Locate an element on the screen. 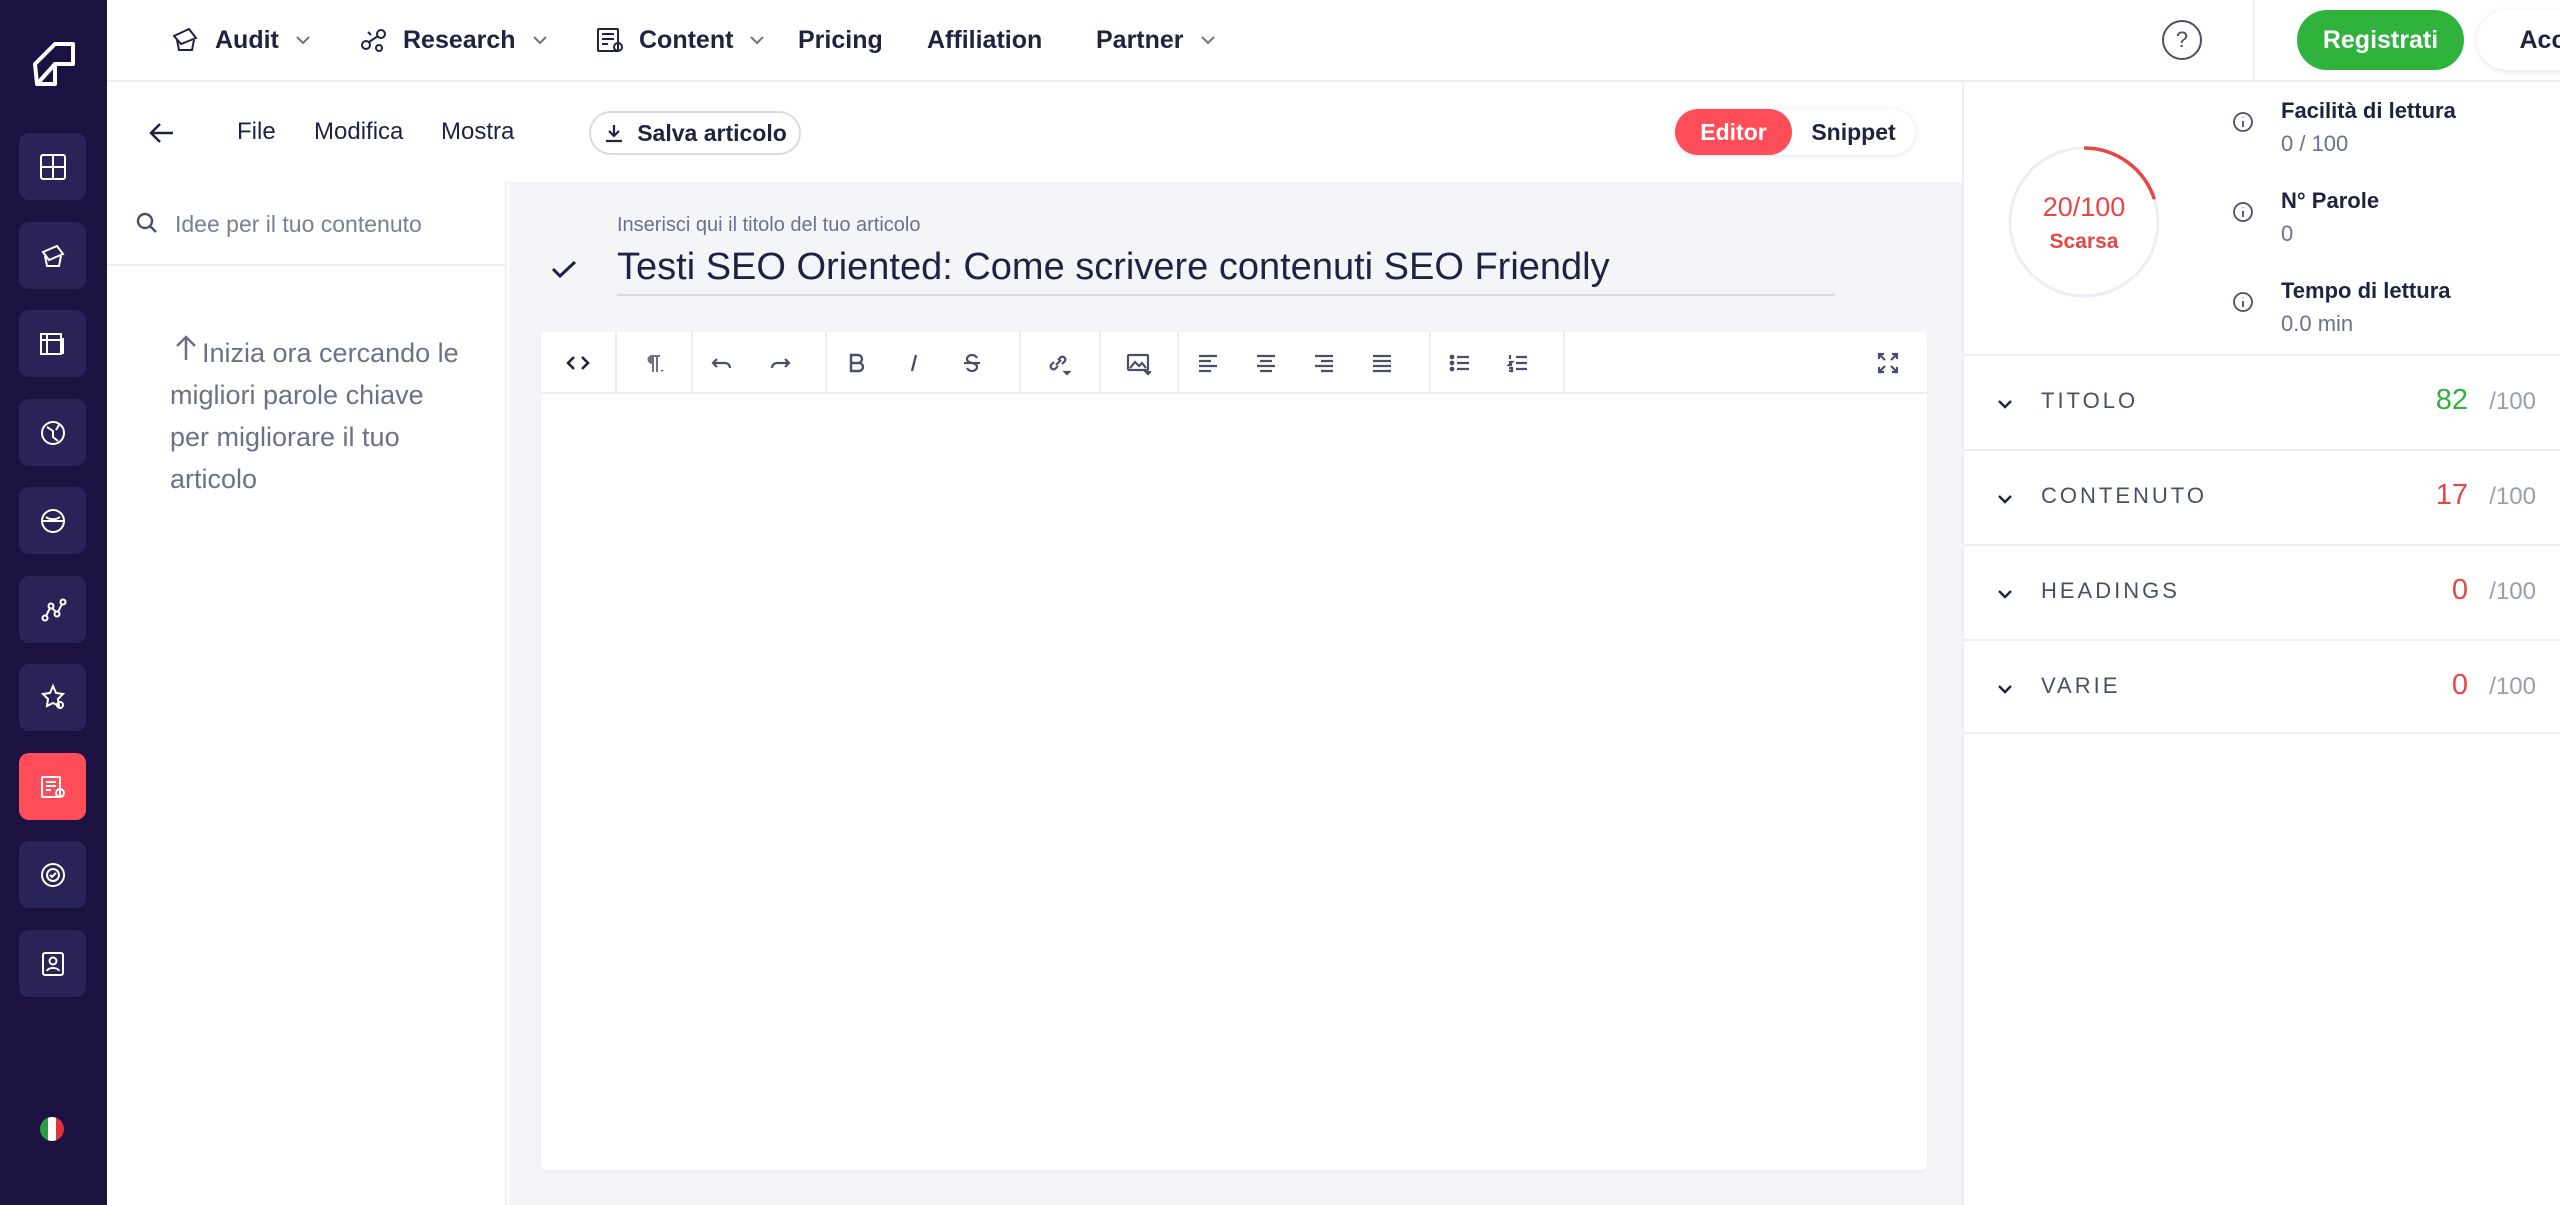 The width and height of the screenshot is (2560, 1205). register-button: Registrati is located at coordinates (2380, 40).